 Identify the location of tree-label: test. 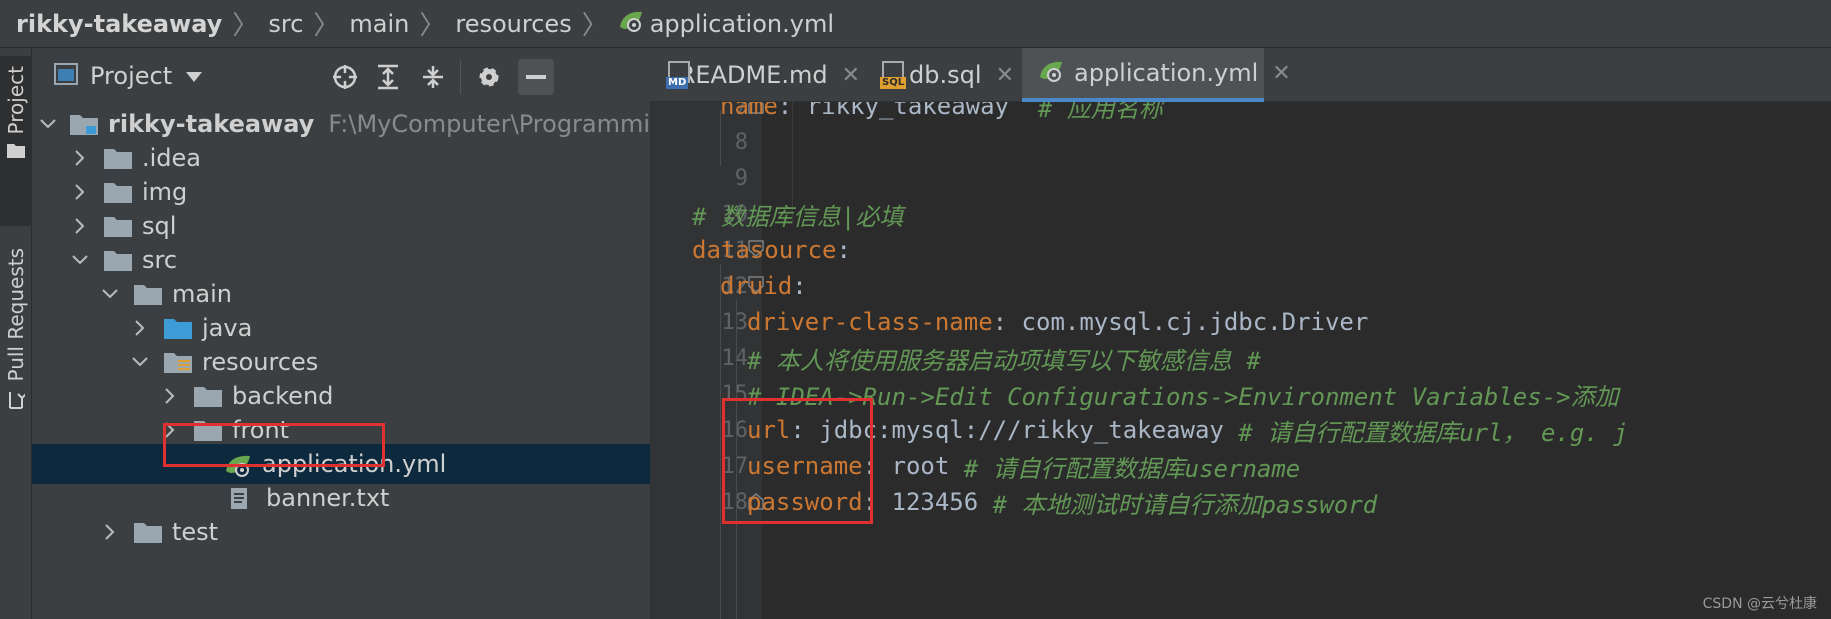
(195, 532).